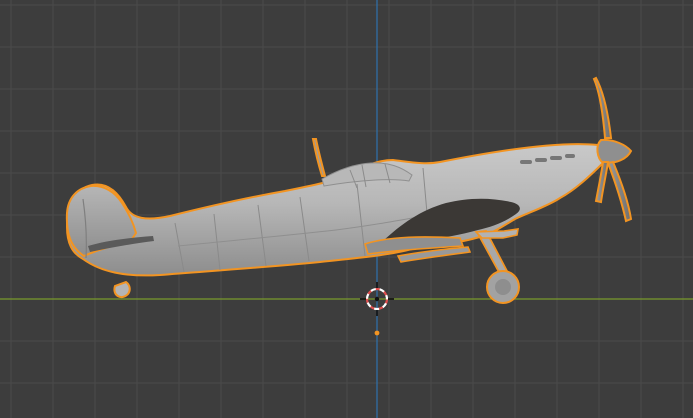 The image size is (693, 418). What do you see at coordinates (319, 157) in the screenshot?
I see `antenna-mast` at bounding box center [319, 157].